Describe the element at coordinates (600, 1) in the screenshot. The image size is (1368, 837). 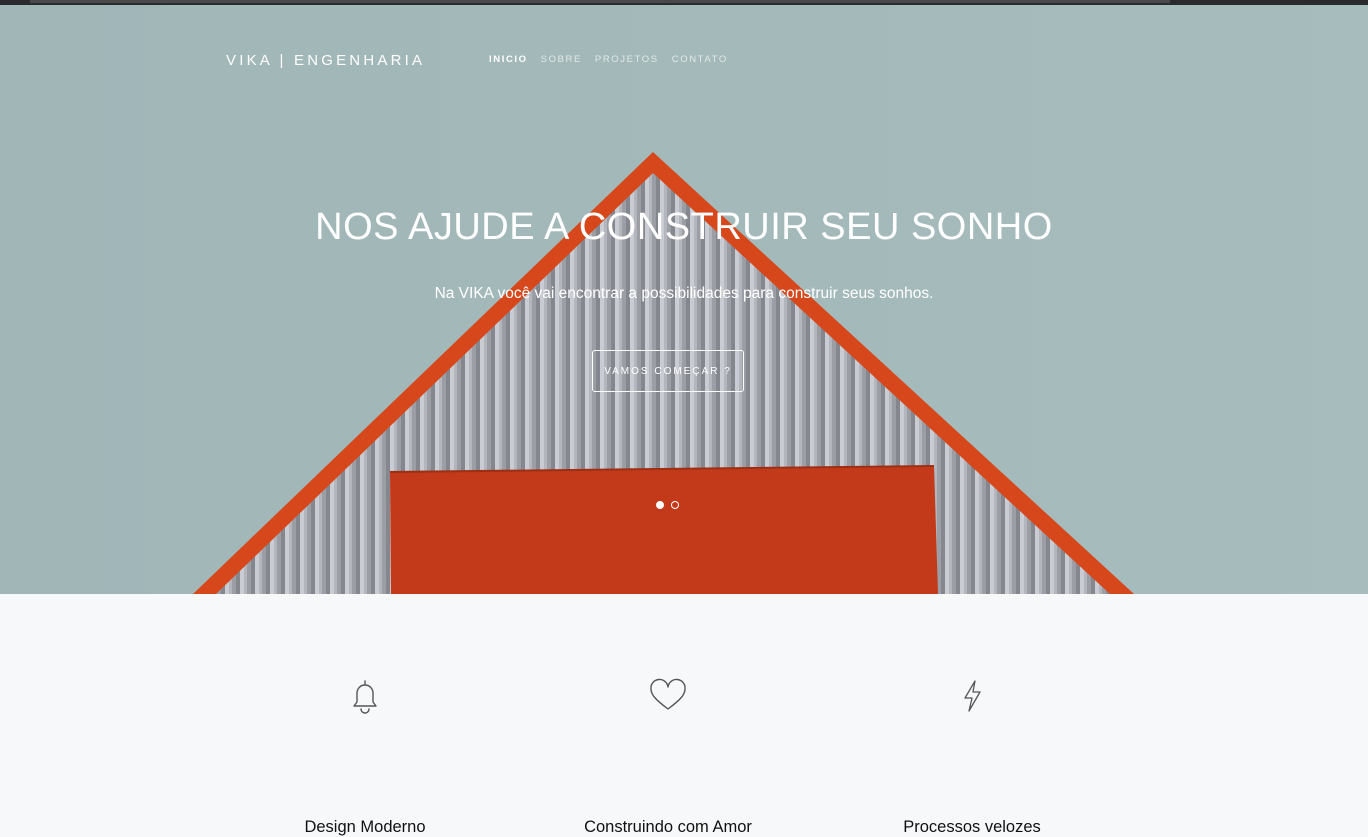
I see `browser-top-strip-inner` at that location.